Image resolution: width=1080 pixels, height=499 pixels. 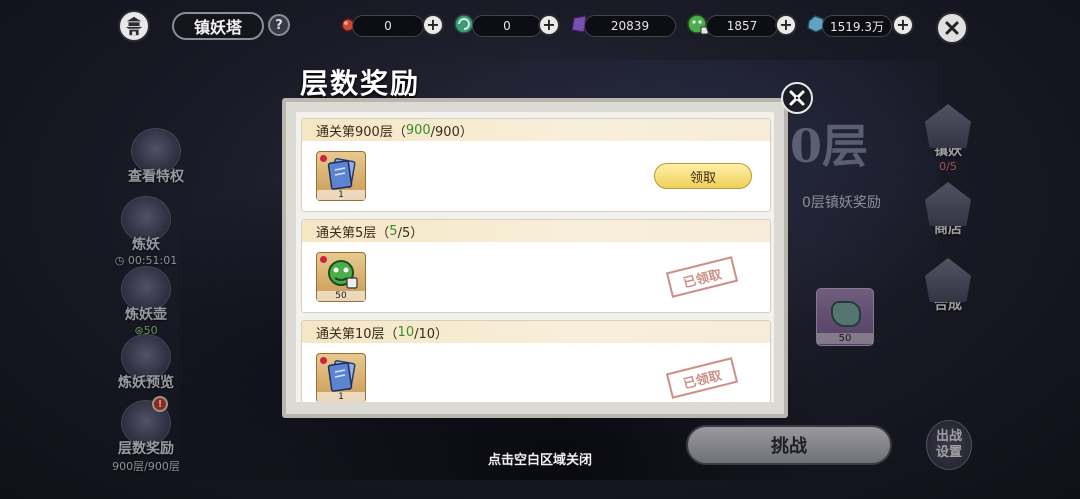 I want to click on modal-title: 层数奖励, so click(x=360, y=83).